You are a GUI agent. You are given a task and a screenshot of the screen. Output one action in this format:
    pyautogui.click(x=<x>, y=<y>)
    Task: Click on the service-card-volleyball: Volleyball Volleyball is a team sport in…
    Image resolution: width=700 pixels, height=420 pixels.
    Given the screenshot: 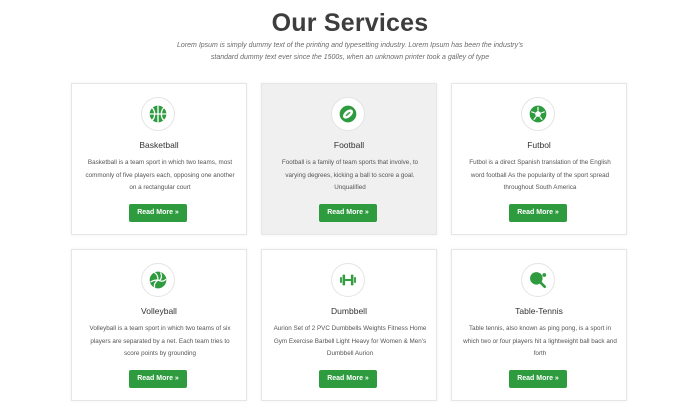 What is the action you would take?
    pyautogui.click(x=159, y=325)
    